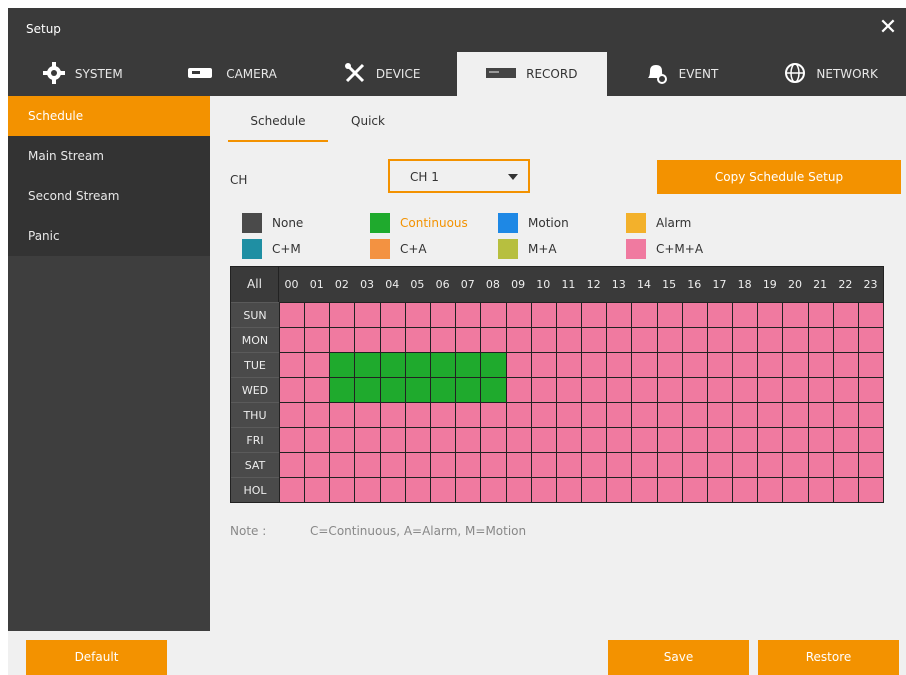 This screenshot has height=675, width=906. Describe the element at coordinates (594, 284) in the screenshot. I see `hour-header-12: 12` at that location.